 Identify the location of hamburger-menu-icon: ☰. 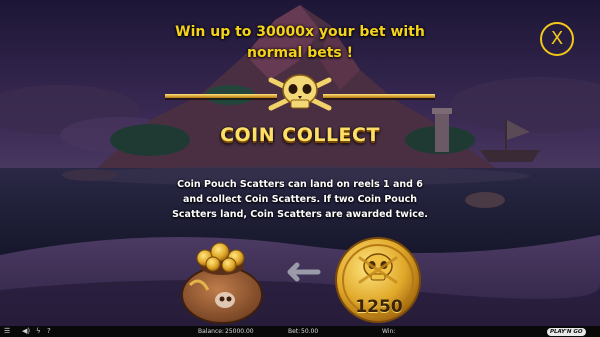
(7, 331).